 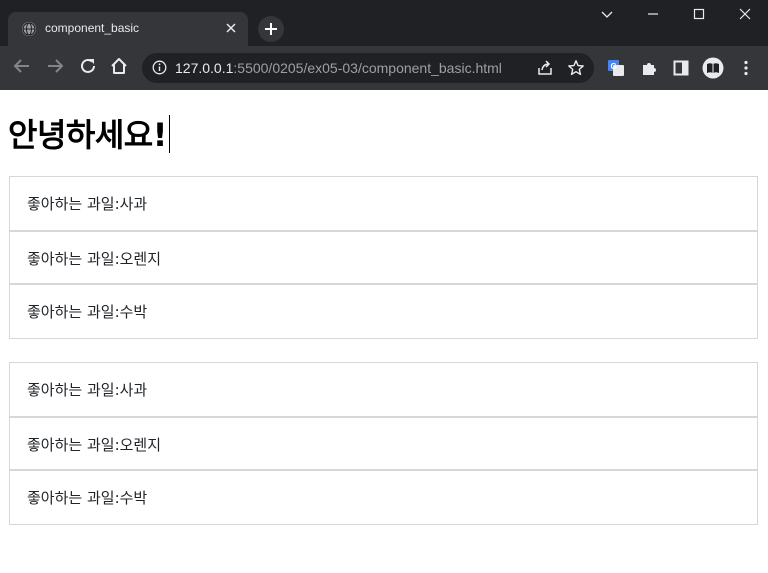 I want to click on tab-title: component_basic, so click(x=92, y=28).